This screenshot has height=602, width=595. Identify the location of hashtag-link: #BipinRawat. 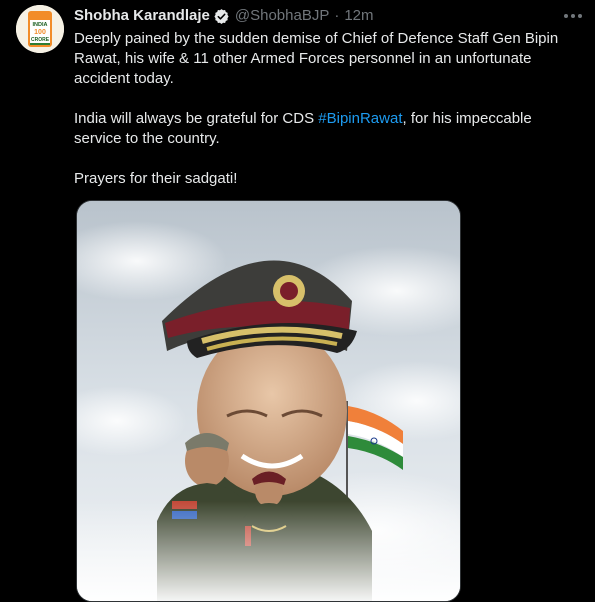
(360, 118).